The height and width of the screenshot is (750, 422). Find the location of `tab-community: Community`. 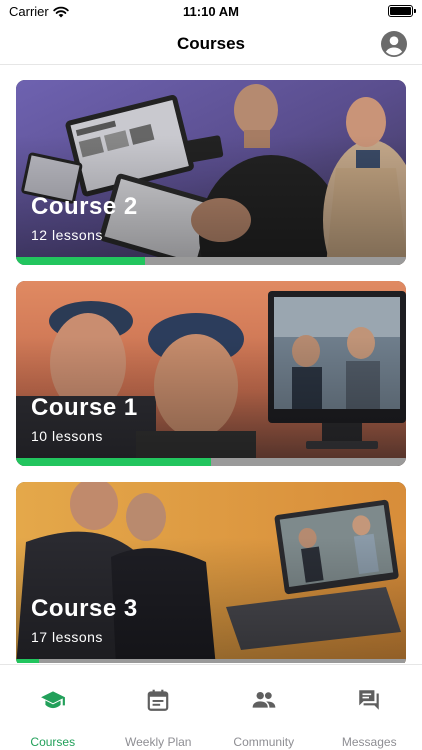

tab-community: Community is located at coordinates (264, 707).